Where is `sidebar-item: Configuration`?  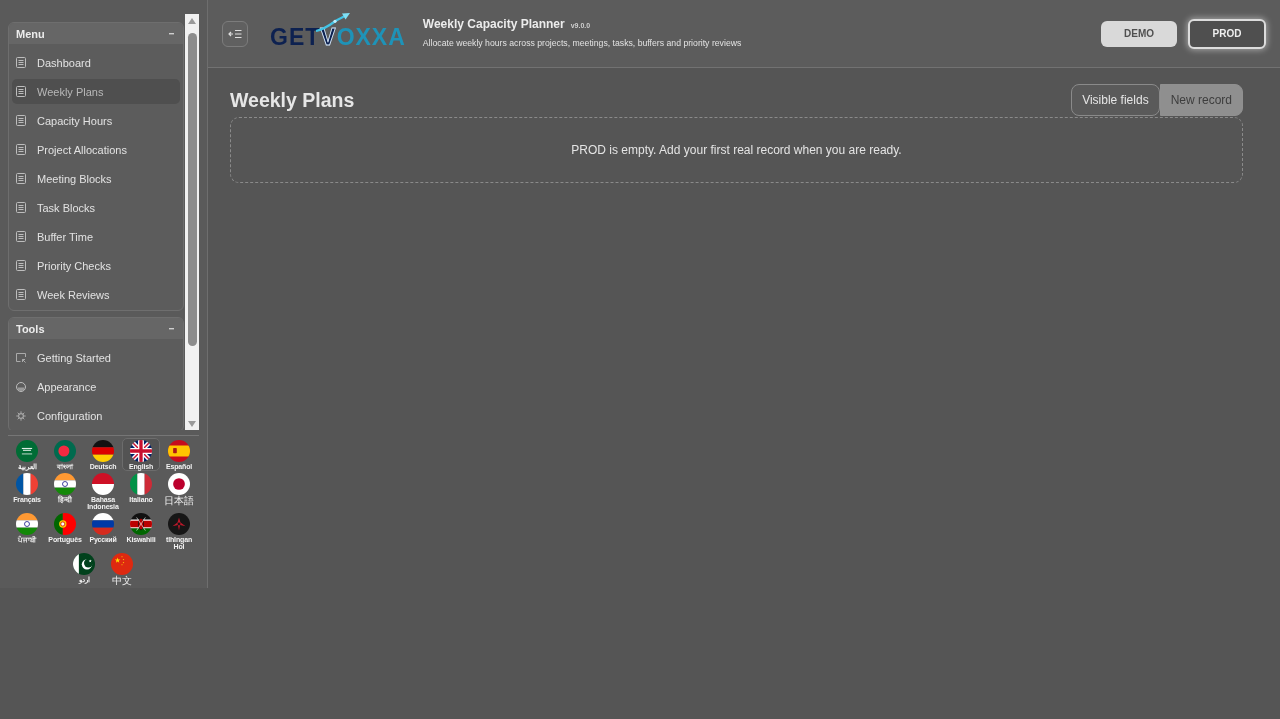 sidebar-item: Configuration is located at coordinates (96, 415).